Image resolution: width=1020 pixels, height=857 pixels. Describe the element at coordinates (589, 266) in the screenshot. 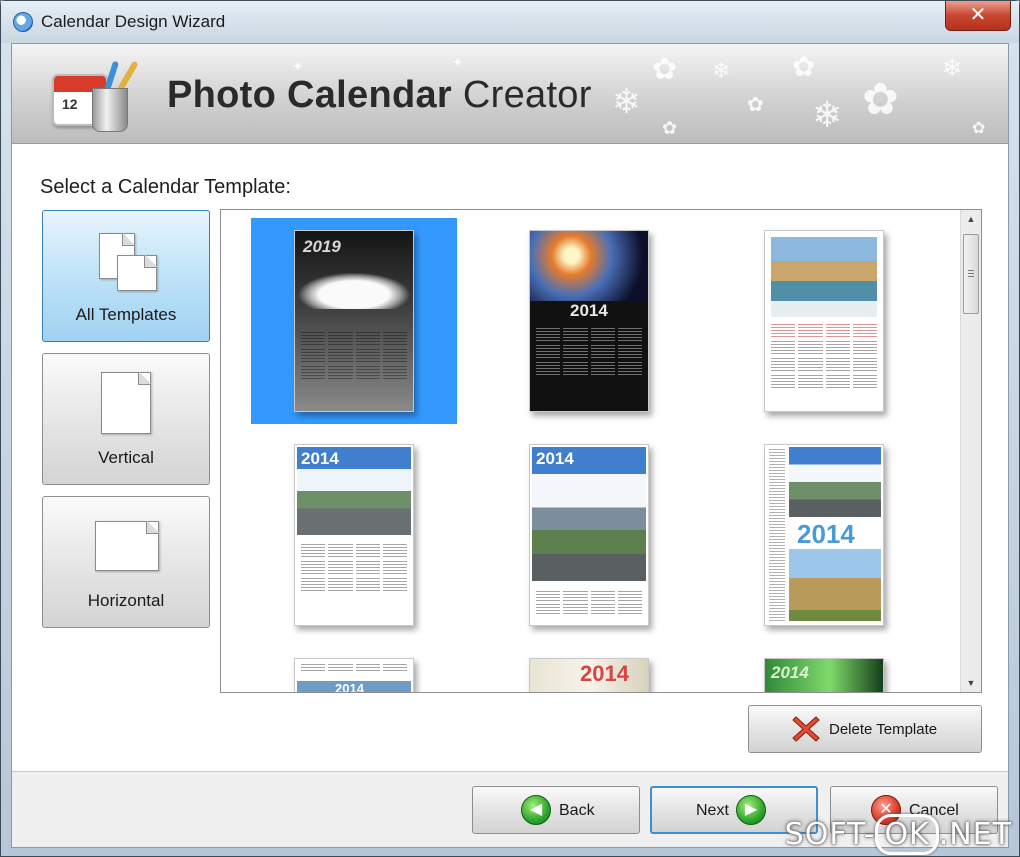

I see `nebula-image` at that location.